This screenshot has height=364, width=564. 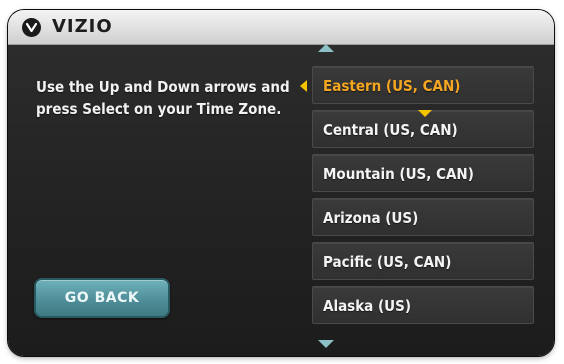 What do you see at coordinates (423, 261) in the screenshot?
I see `timezone-item-pacific: Pacific (US, CAN)` at bounding box center [423, 261].